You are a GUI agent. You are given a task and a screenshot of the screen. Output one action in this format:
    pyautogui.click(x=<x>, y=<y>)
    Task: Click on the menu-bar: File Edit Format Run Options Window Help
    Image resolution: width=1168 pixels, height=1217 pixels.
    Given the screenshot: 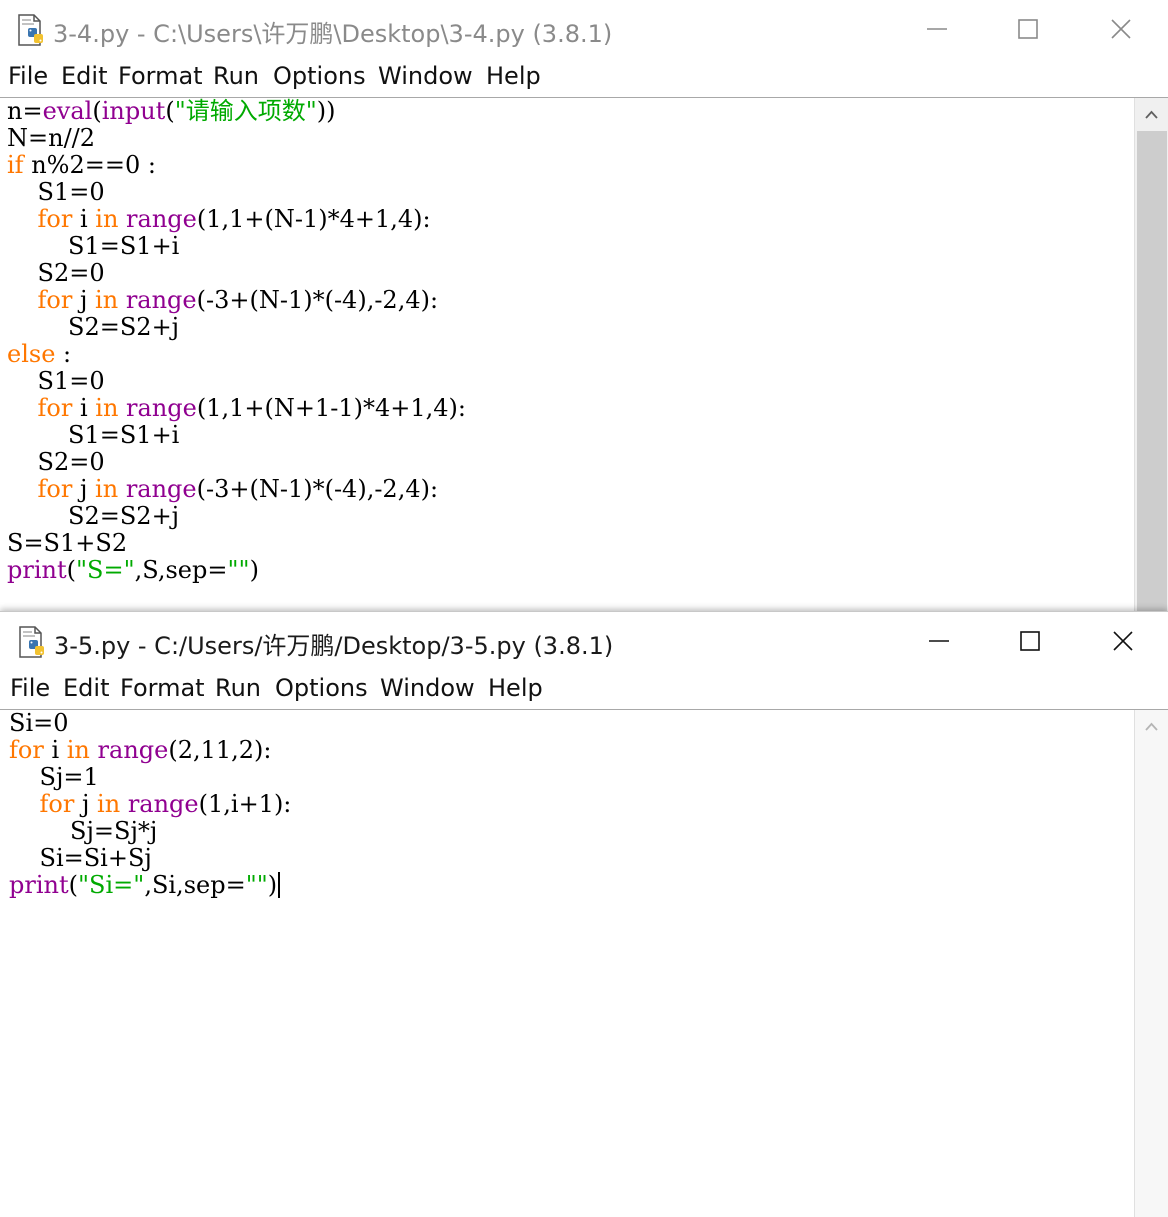 What is the action you would take?
    pyautogui.click(x=584, y=690)
    